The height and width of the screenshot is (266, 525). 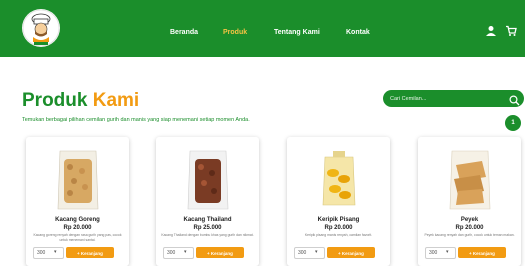 What do you see at coordinates (513, 123) in the screenshot?
I see `cart-count-badge: 1` at bounding box center [513, 123].